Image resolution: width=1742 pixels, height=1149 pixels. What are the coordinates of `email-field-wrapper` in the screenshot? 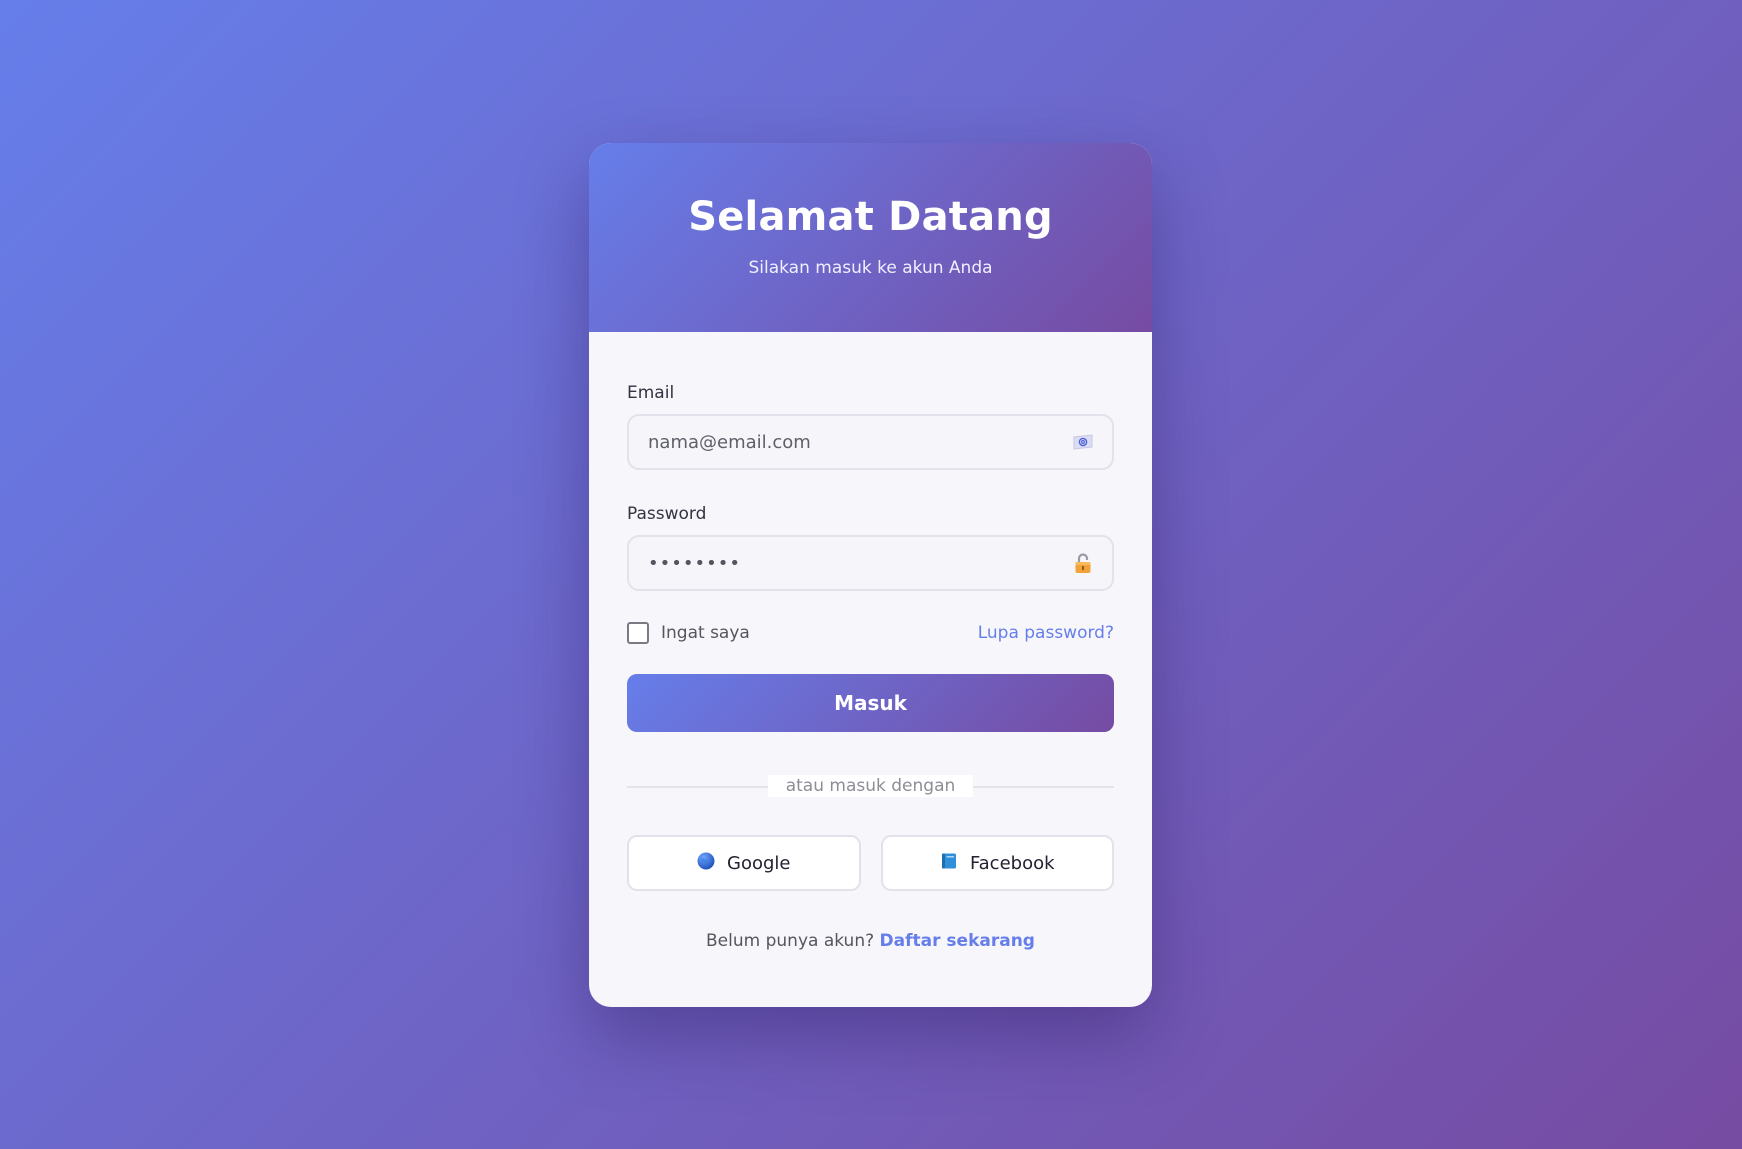 It's located at (870, 442).